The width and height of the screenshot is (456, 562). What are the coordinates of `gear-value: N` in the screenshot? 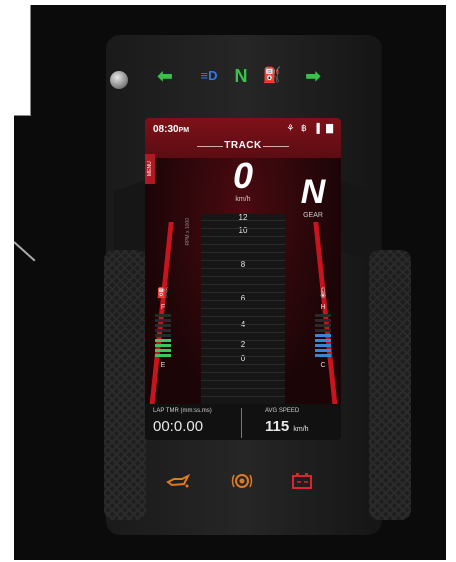 It's located at (313, 192).